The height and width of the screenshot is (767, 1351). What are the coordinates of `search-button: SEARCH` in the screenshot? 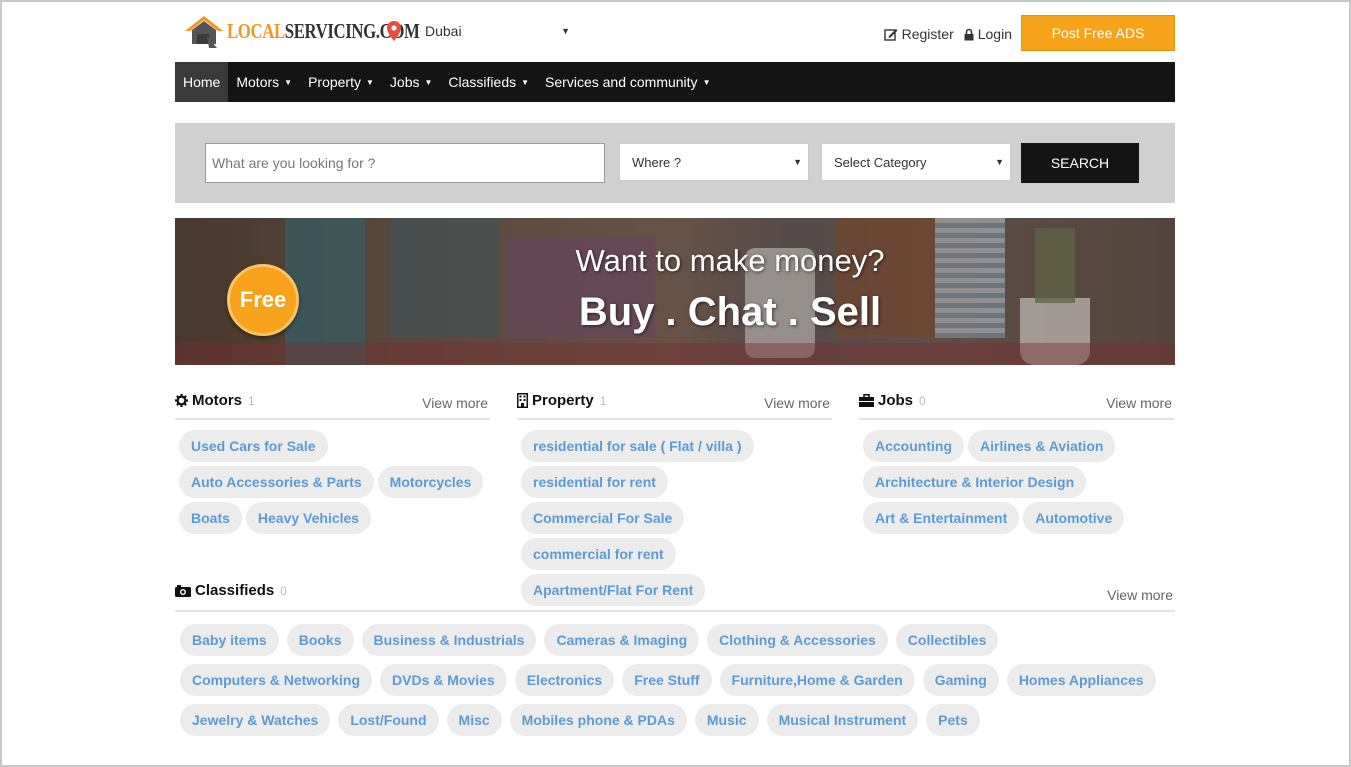 It's located at (1080, 163).